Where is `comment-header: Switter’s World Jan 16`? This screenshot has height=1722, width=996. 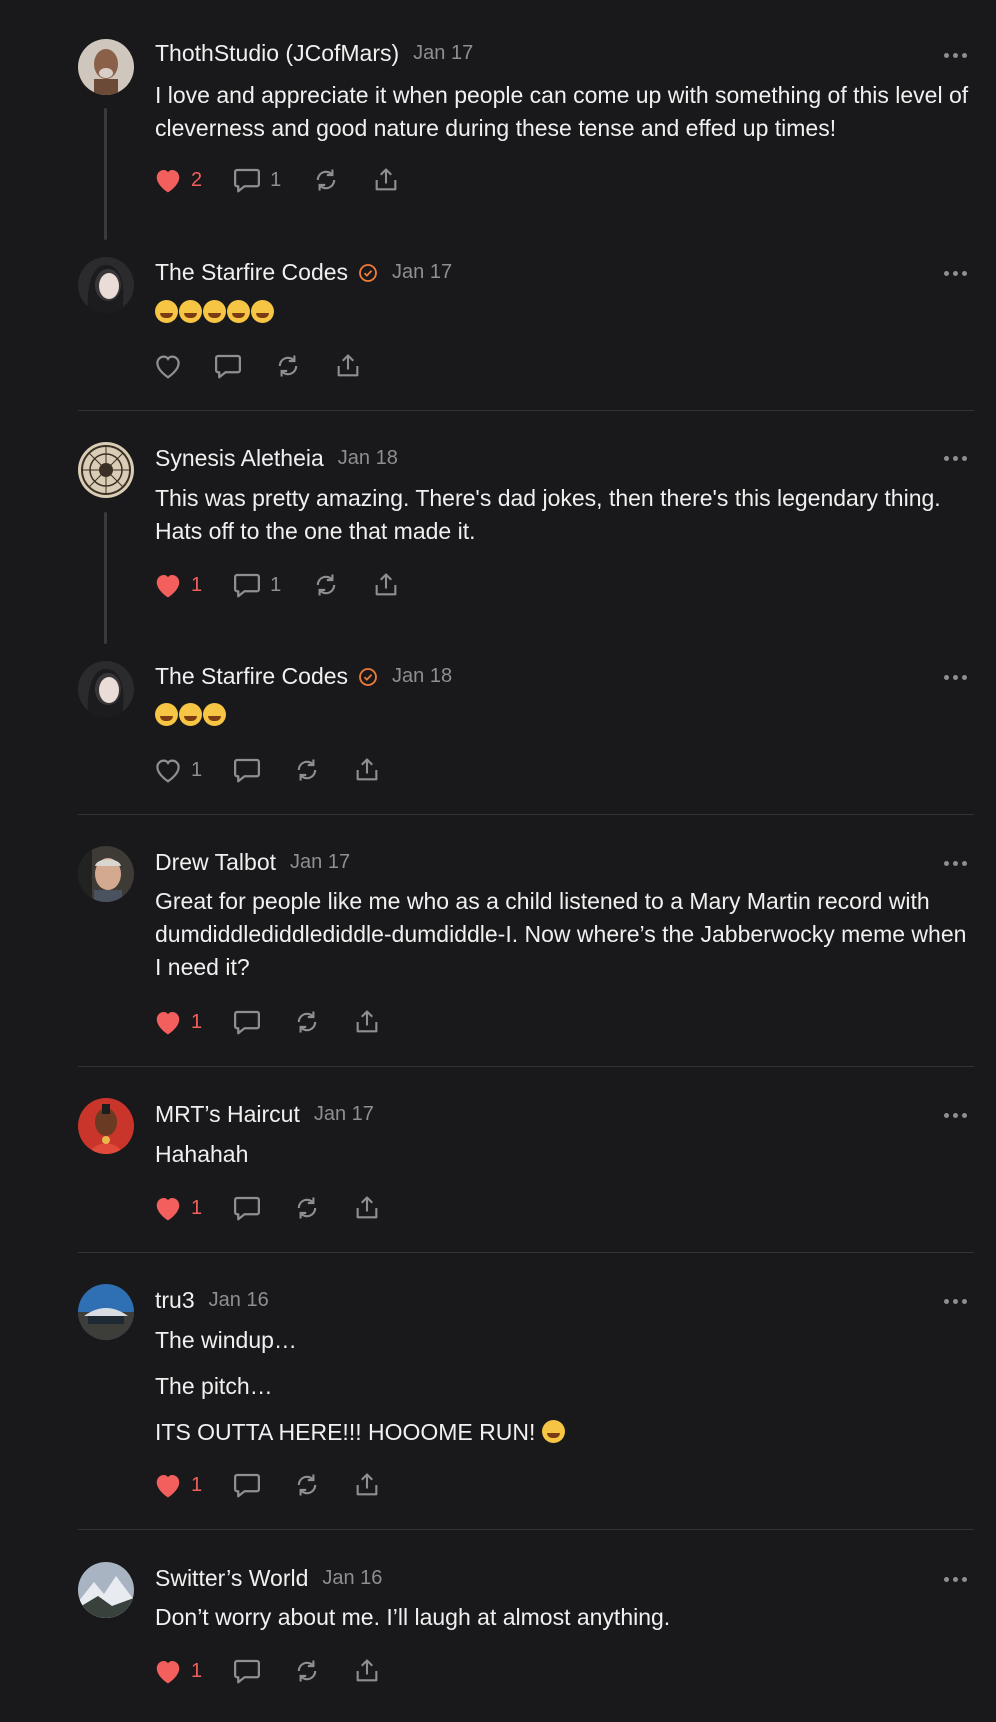 comment-header: Switter’s World Jan 16 is located at coordinates (268, 1578).